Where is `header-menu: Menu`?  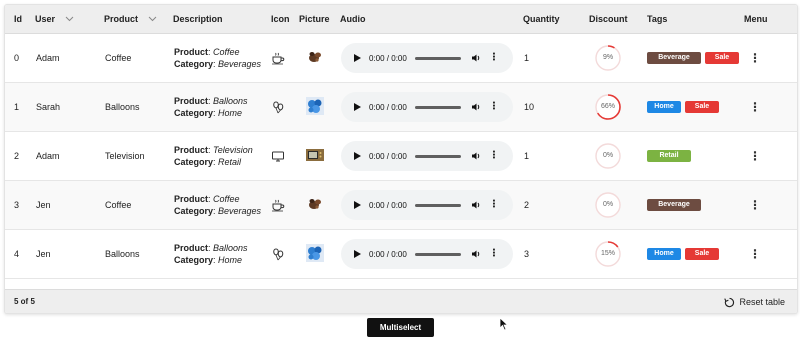 header-menu: Menu is located at coordinates (756, 19).